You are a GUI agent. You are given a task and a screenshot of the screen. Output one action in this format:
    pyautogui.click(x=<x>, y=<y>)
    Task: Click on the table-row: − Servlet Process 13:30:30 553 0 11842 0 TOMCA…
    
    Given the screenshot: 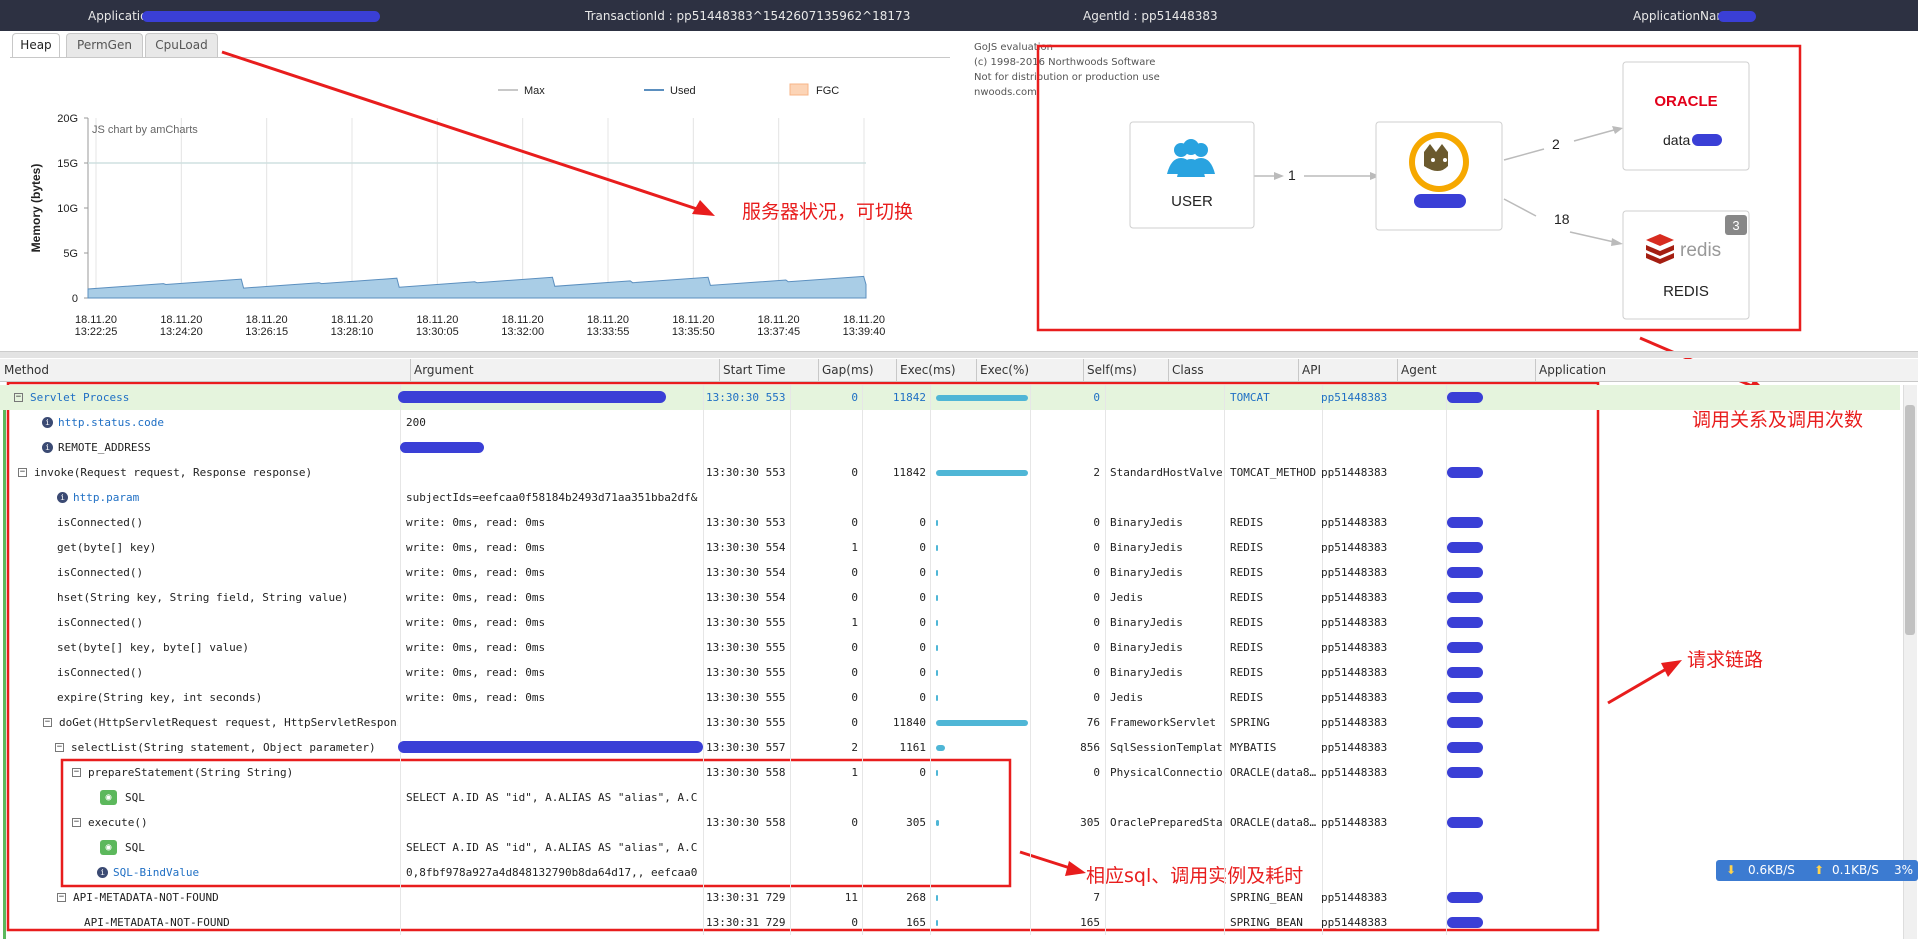 What is the action you would take?
    pyautogui.click(x=950, y=397)
    